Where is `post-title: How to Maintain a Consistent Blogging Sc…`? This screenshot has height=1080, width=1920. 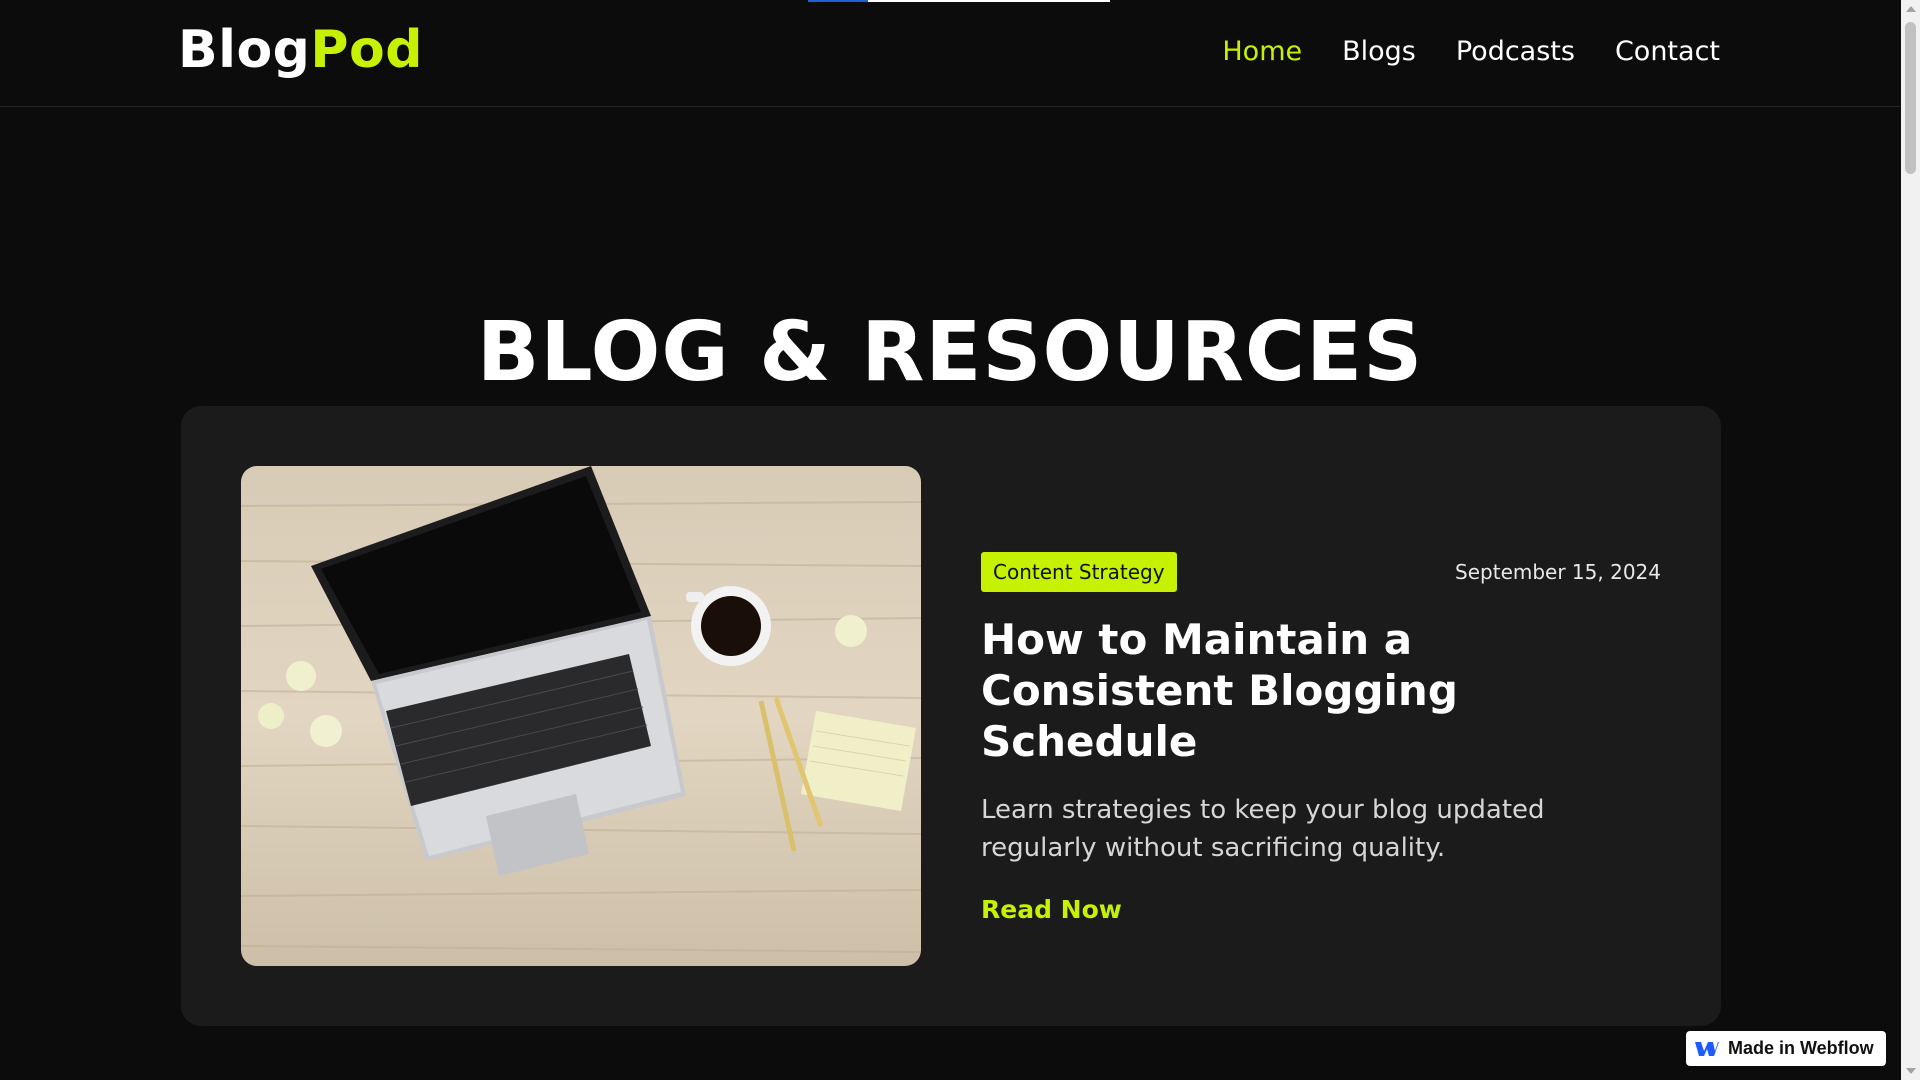 post-title: How to Maintain a Consistent Blogging Sc… is located at coordinates (1321, 690).